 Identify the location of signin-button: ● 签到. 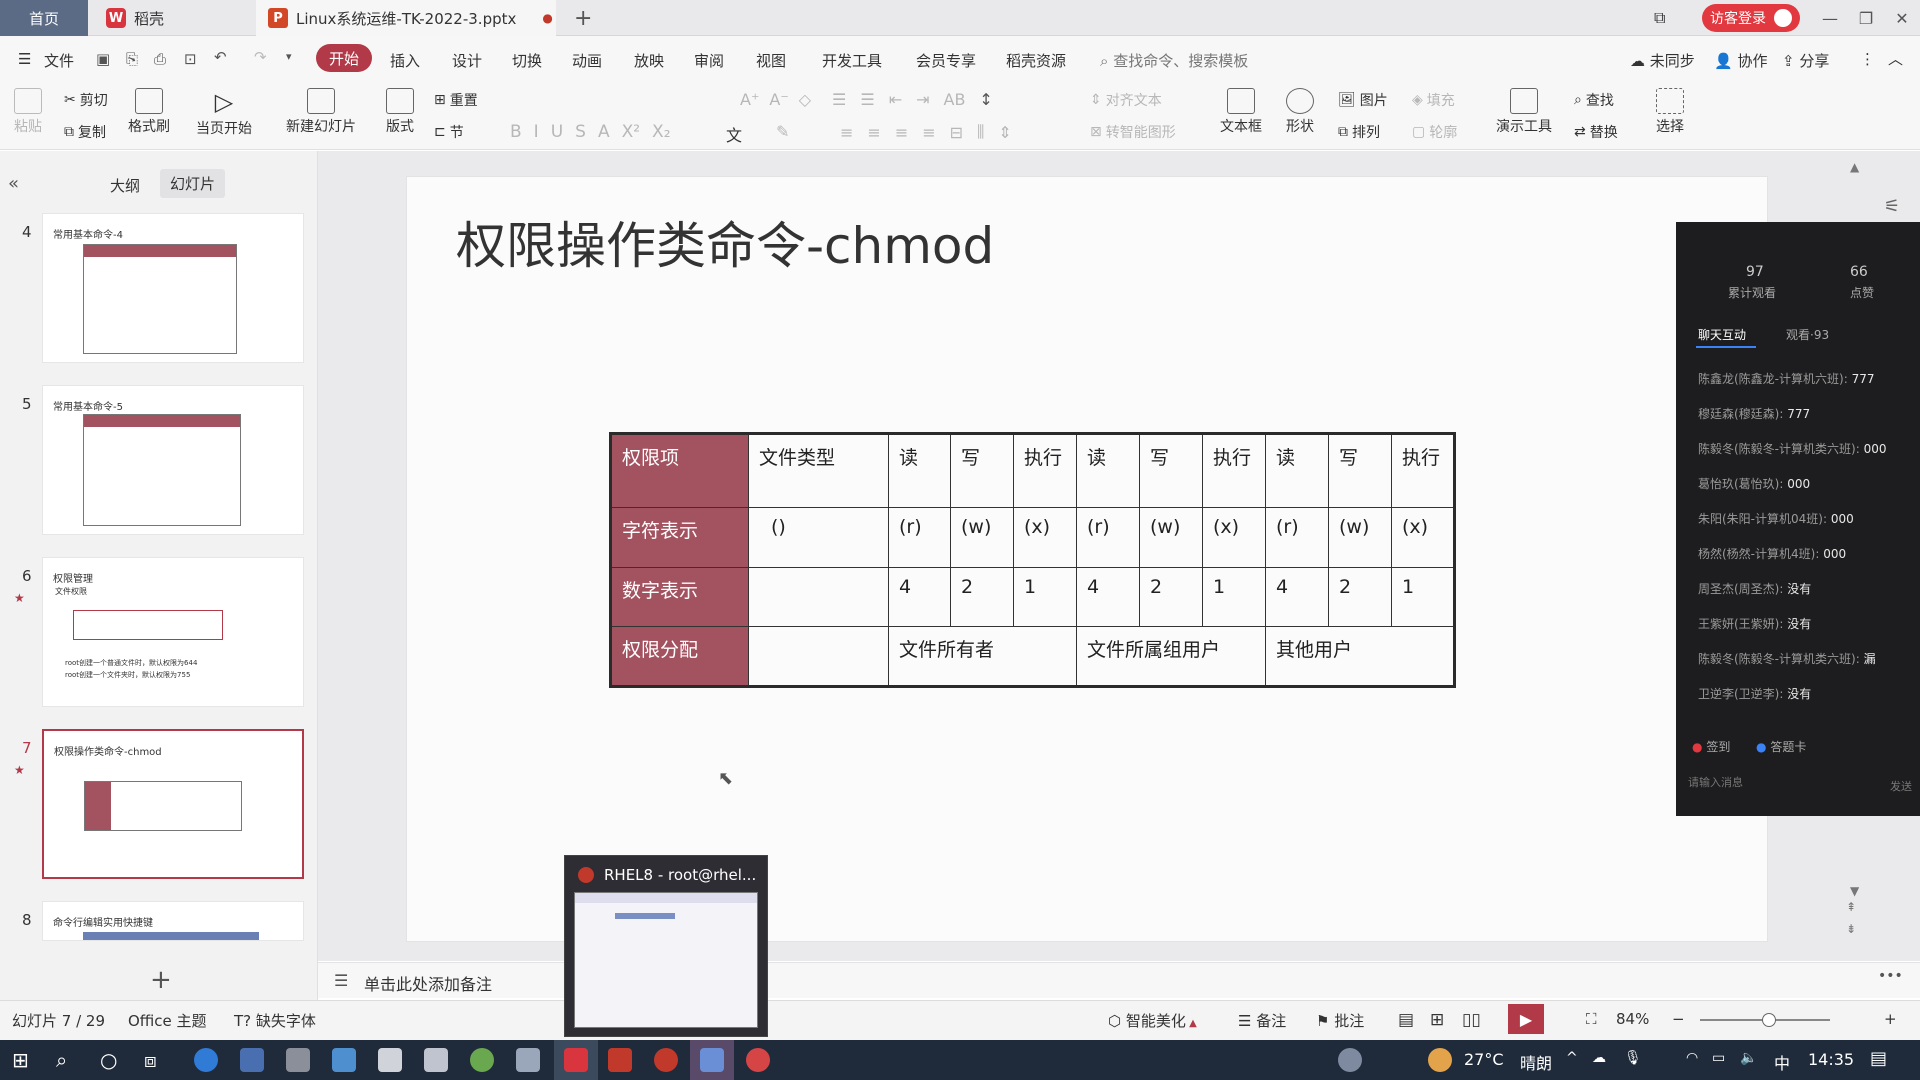
(1711, 746).